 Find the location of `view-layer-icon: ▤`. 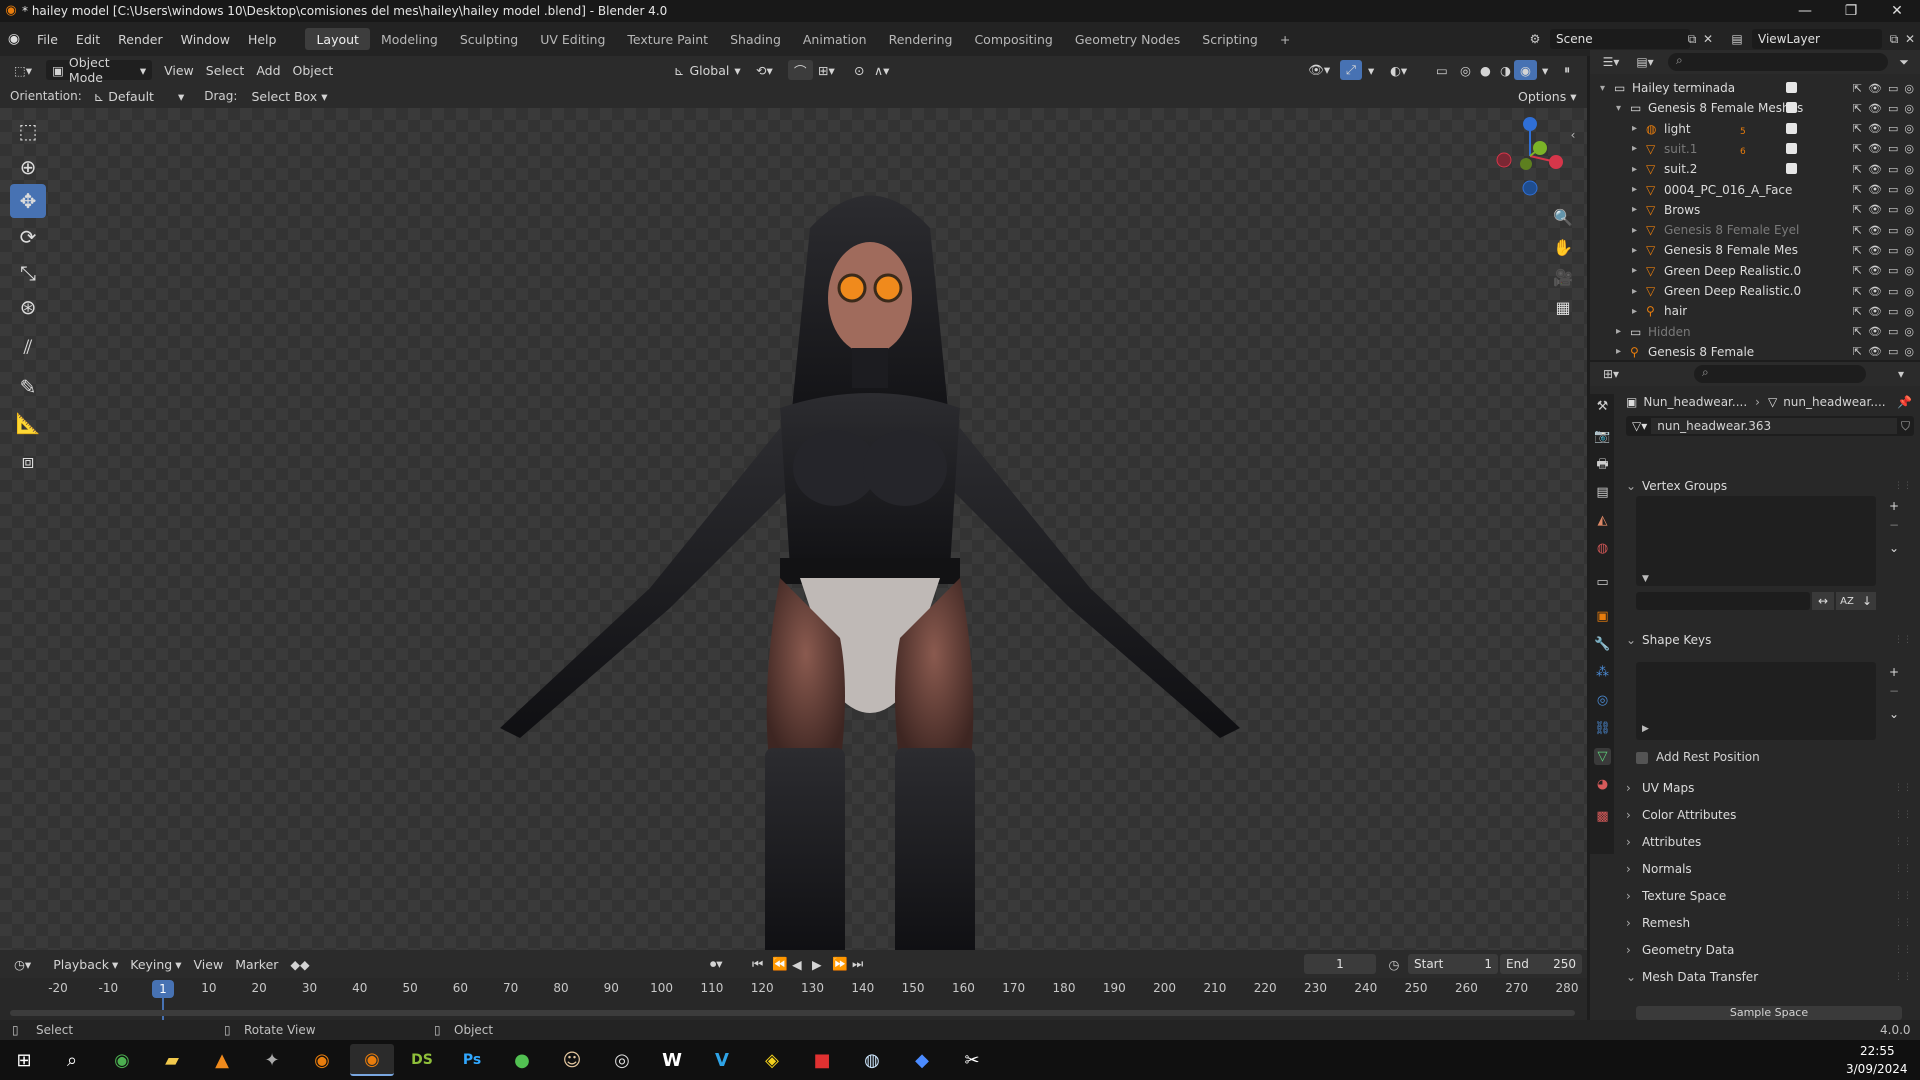

view-layer-icon: ▤ is located at coordinates (1737, 39).